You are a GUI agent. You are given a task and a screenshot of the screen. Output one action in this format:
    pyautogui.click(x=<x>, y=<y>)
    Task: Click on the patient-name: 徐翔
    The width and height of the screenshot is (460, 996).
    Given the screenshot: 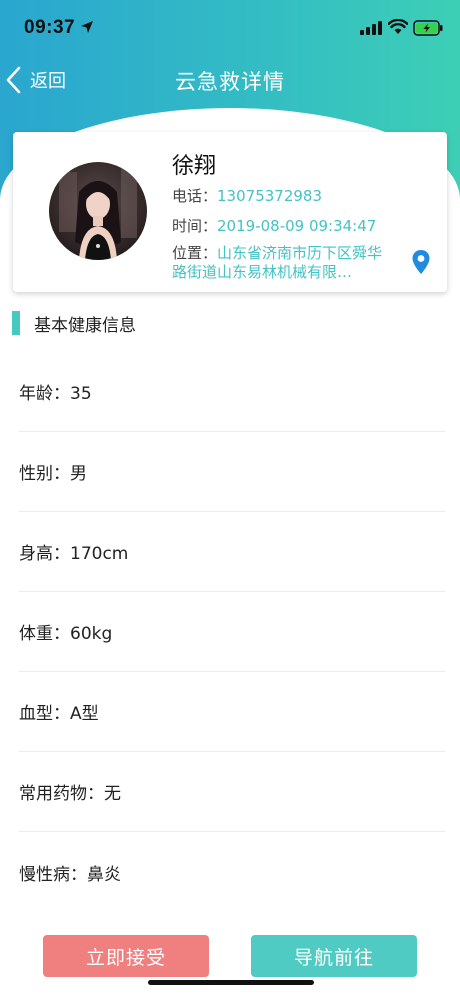 What is the action you would take?
    pyautogui.click(x=194, y=166)
    